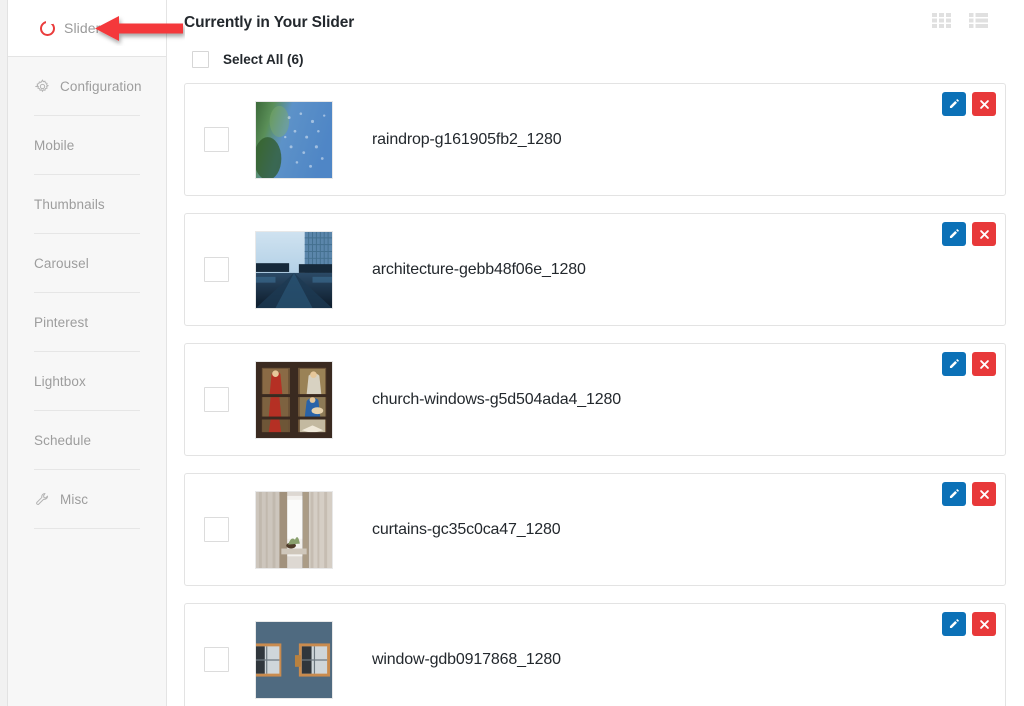 The image size is (1024, 706). I want to click on main-header: Currently in Your Slider, so click(595, 22).